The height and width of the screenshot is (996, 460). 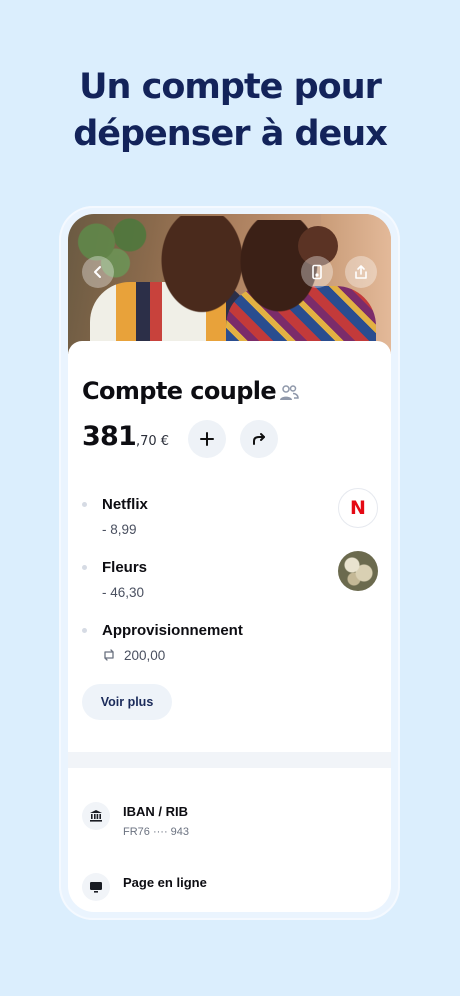 What do you see at coordinates (230, 111) in the screenshot?
I see `headline: Un compte pour dépenser à deux` at bounding box center [230, 111].